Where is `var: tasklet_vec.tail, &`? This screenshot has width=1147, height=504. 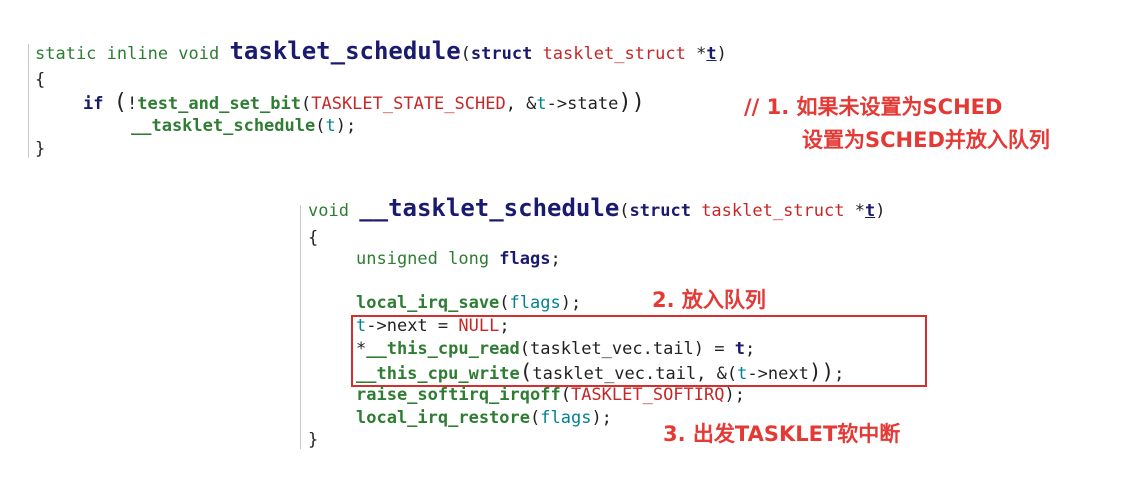
var: tasklet_vec.tail, & is located at coordinates (629, 374).